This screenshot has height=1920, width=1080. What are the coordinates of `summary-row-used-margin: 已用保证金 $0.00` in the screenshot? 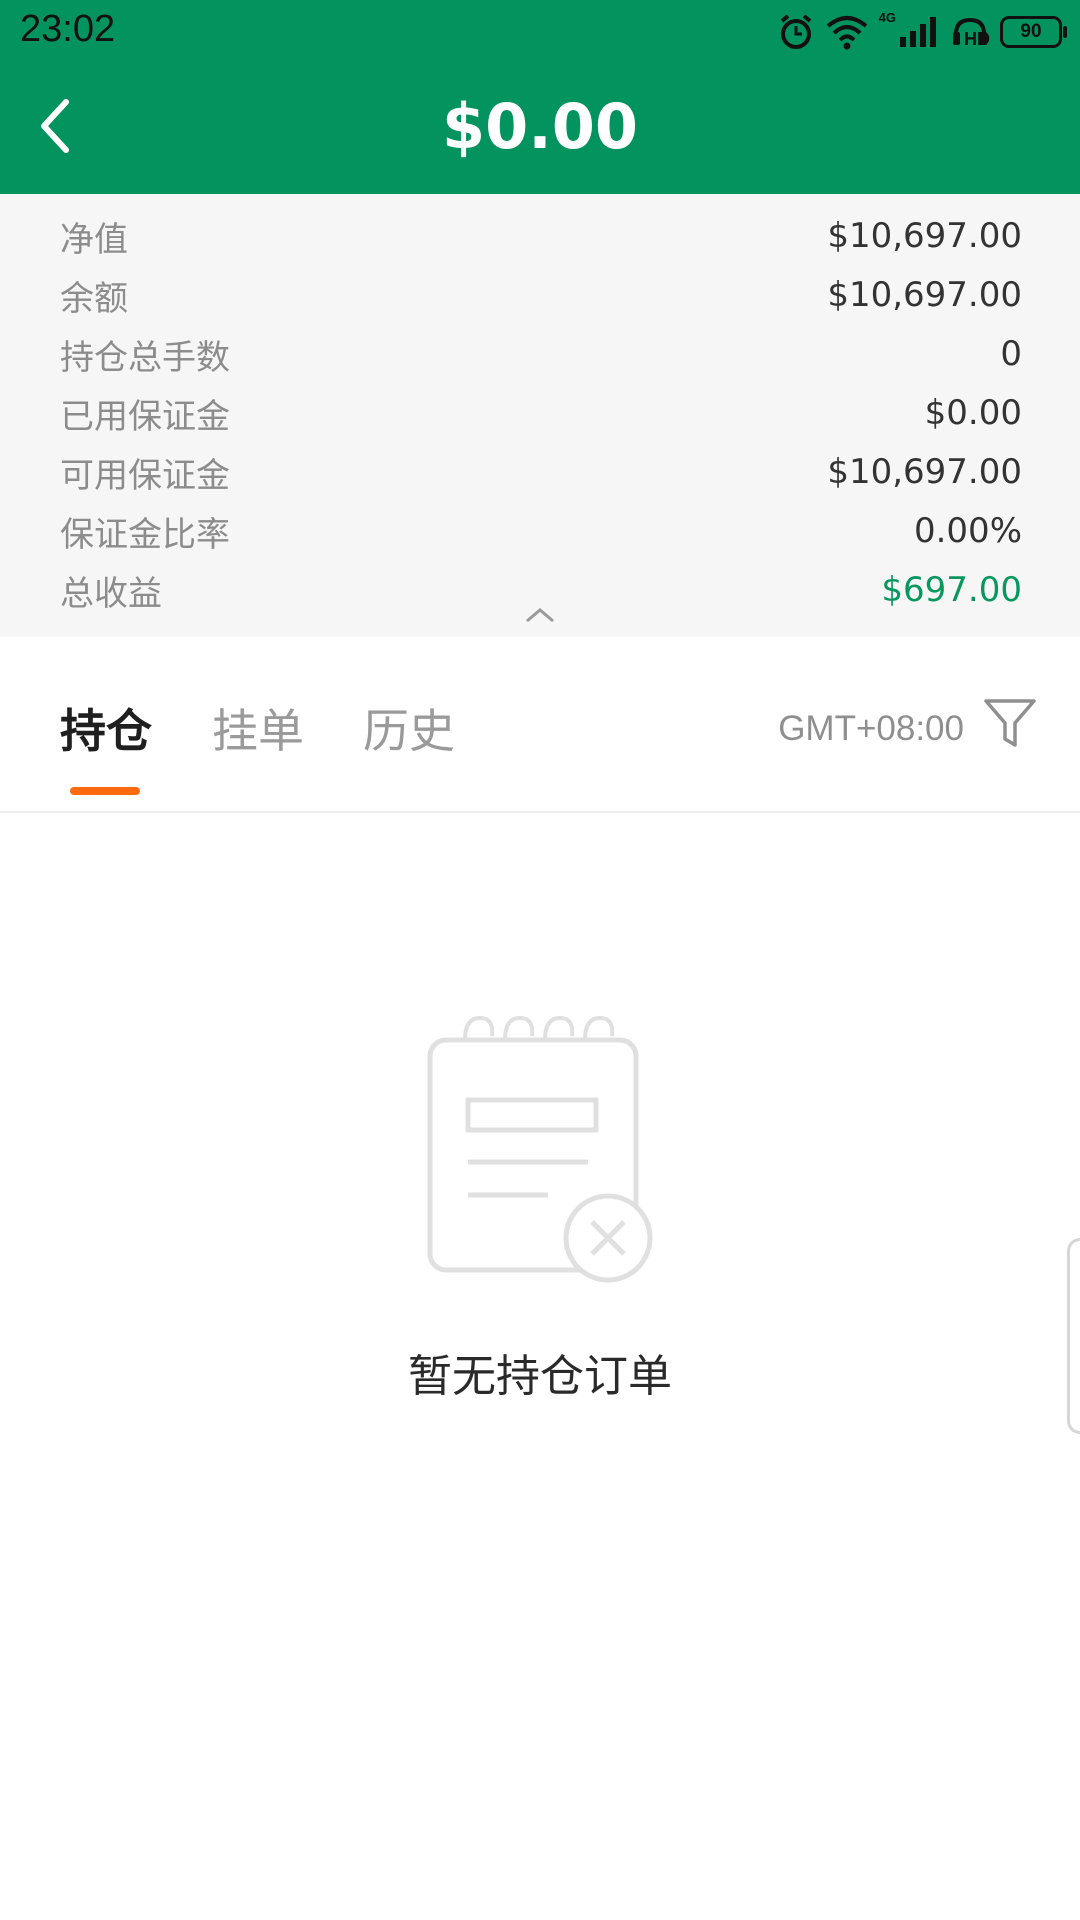 It's located at (541, 413).